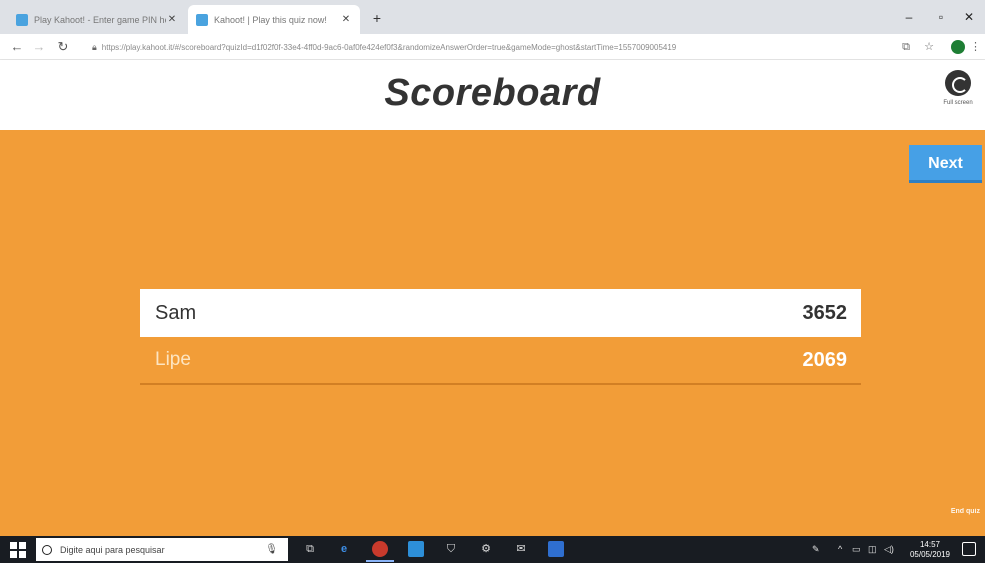 The height and width of the screenshot is (563, 985). I want to click on player-name: Sam, so click(176, 312).